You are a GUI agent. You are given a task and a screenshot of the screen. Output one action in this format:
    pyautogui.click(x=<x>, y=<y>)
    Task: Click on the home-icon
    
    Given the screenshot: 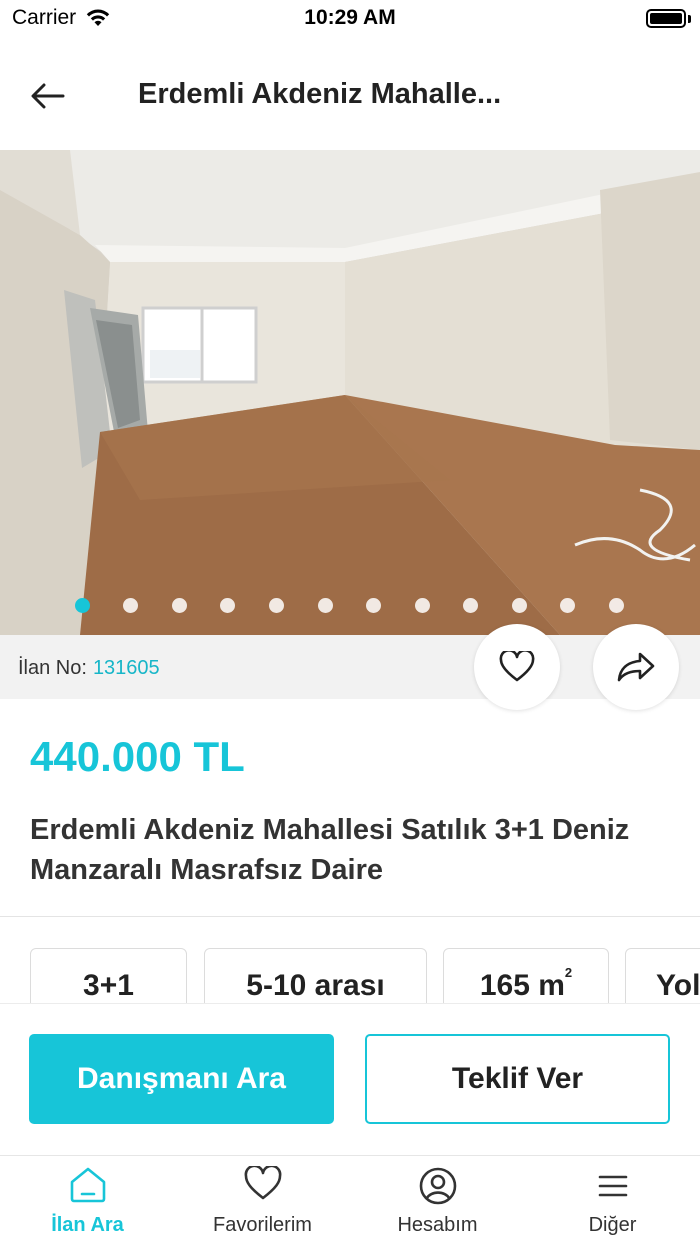 What is the action you would take?
    pyautogui.click(x=87, y=1185)
    